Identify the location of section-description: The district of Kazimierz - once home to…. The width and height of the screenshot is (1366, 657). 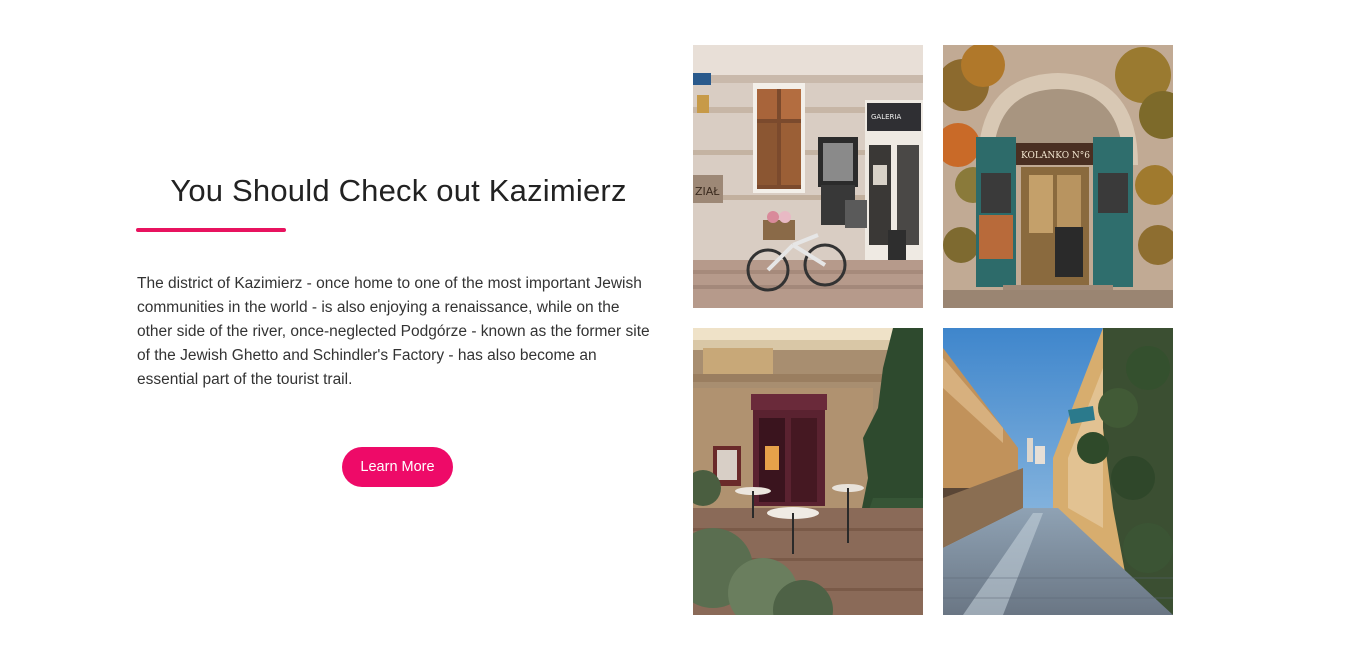
(393, 331).